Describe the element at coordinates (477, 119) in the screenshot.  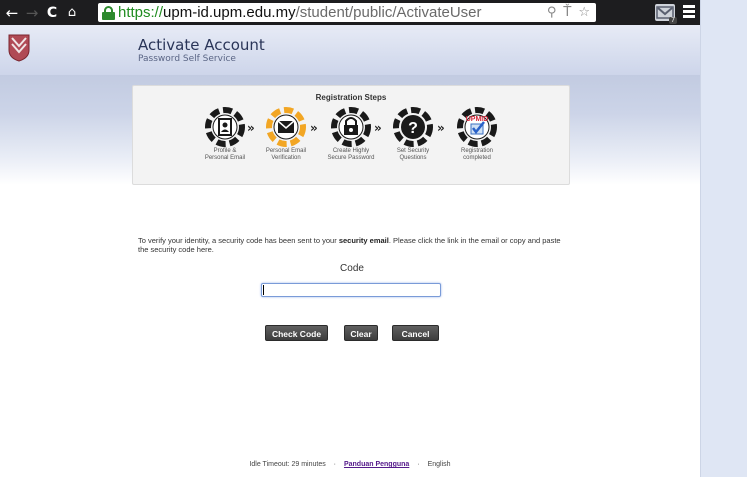
I see `svg-text: UPMID` at that location.